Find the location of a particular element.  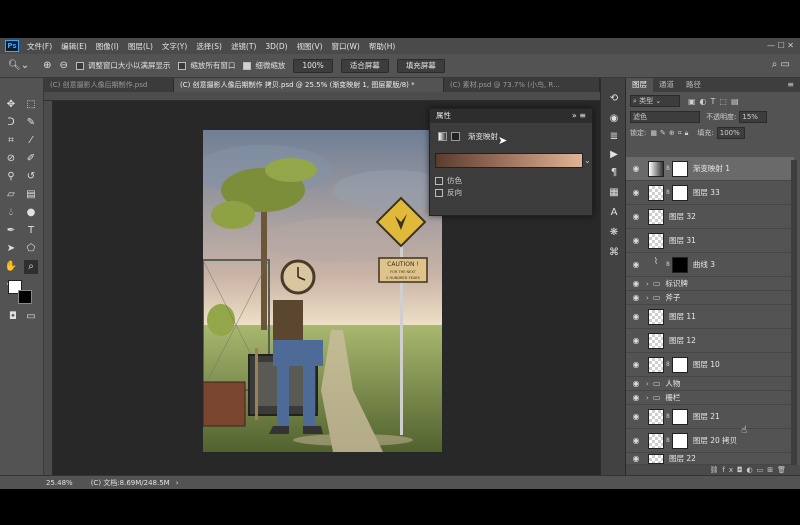

layer-row: ◉ 图层 12 is located at coordinates (710, 341).